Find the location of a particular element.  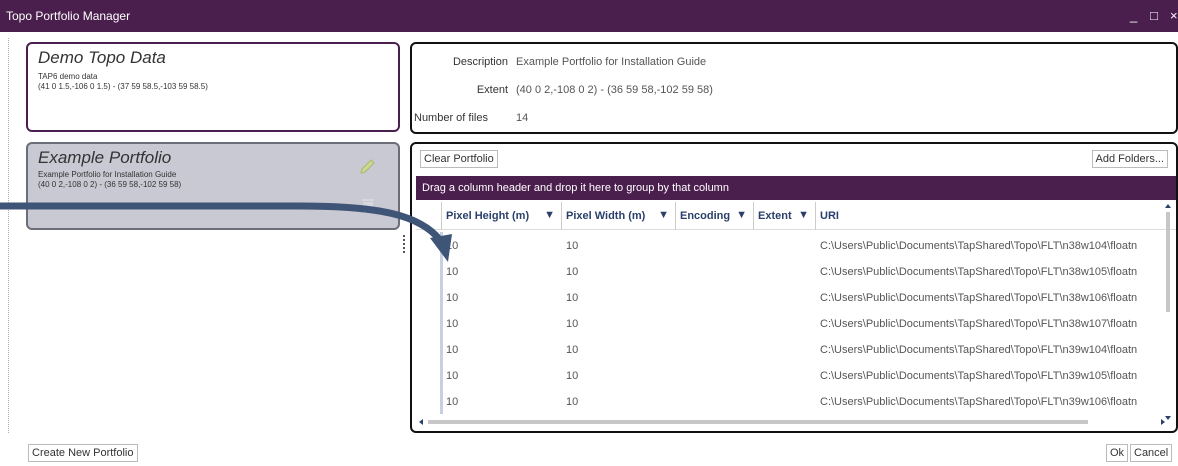

horizontal-scrollbar is located at coordinates (792, 422).